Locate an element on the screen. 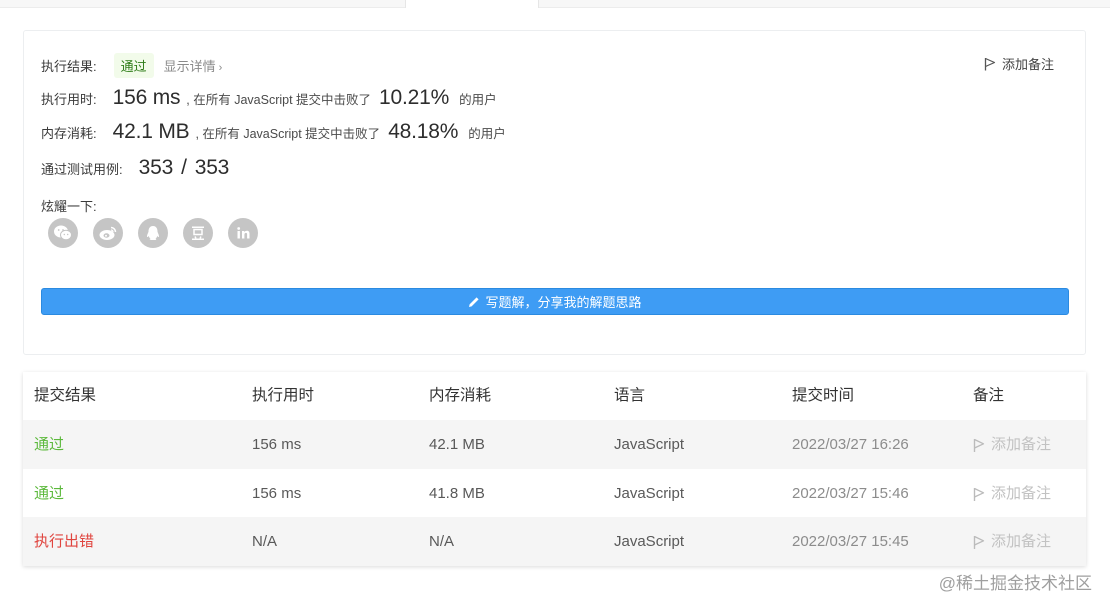  linkedin-icon is located at coordinates (243, 233).